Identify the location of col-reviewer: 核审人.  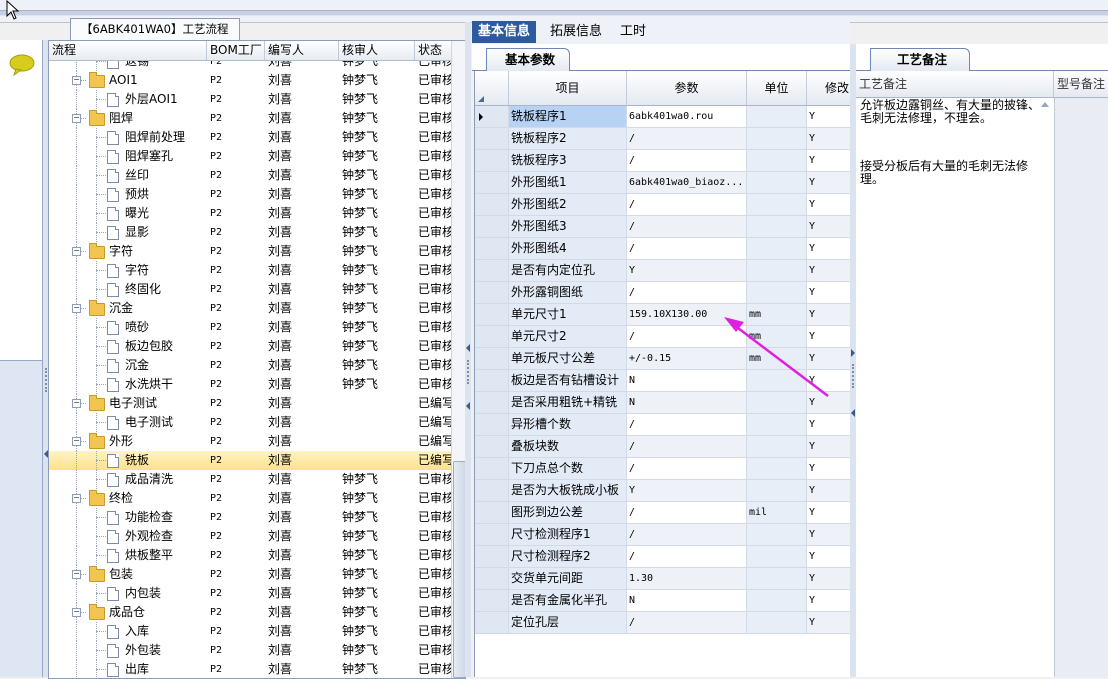
(377, 50).